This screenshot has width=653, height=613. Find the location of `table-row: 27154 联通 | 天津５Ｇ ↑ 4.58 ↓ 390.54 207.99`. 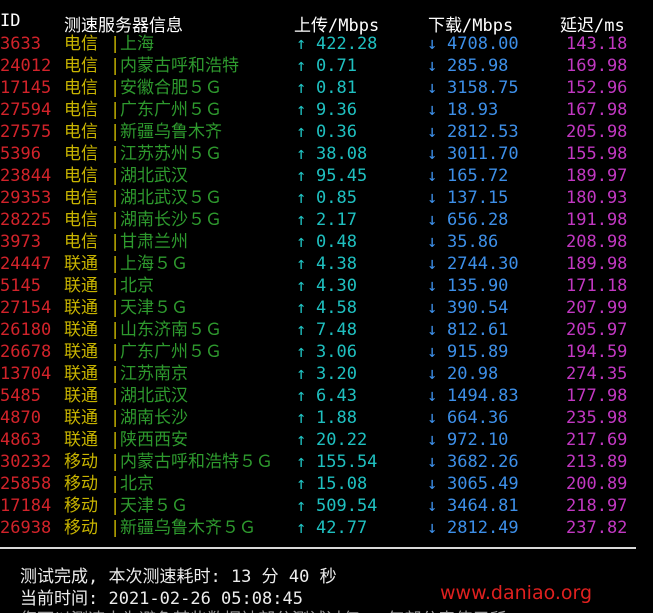

table-row: 27154 联通 | 天津５Ｇ ↑ 4.58 ↓ 390.54 207.99 is located at coordinates (326, 308).